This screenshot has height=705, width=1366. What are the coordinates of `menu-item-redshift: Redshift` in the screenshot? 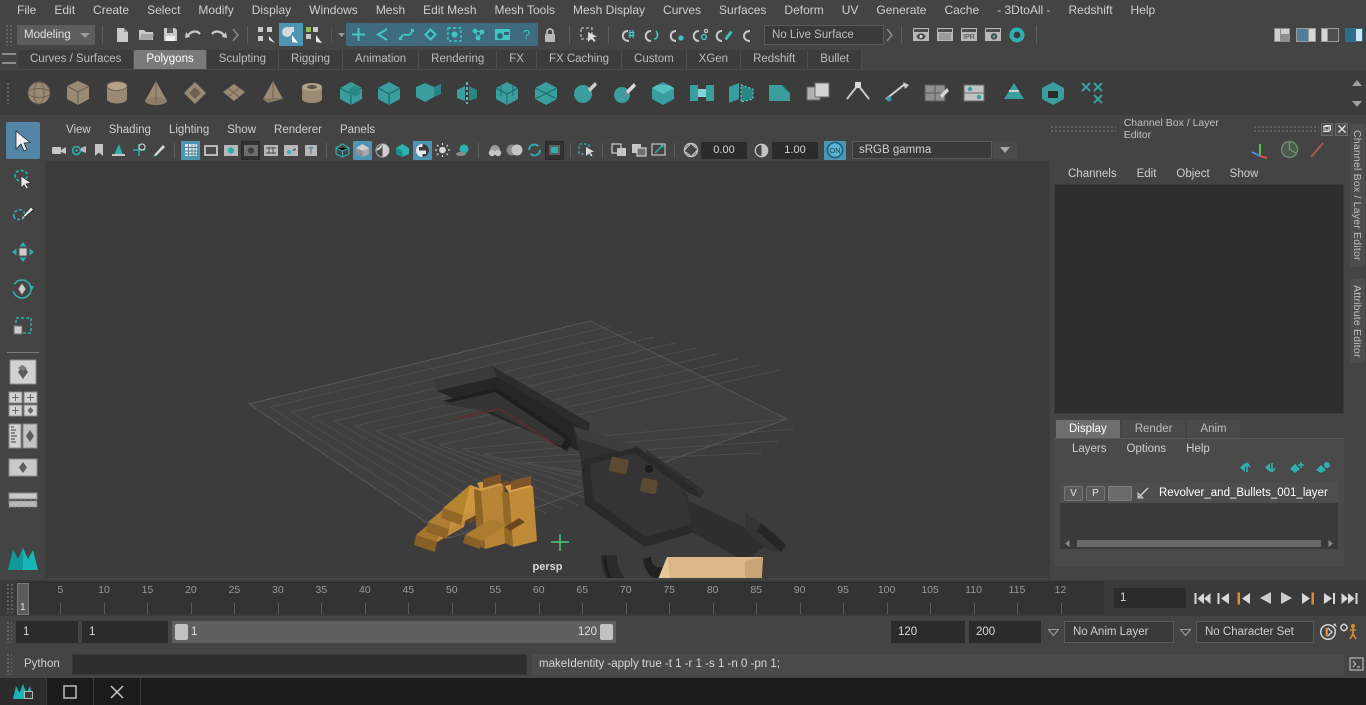 It's located at (1091, 10).